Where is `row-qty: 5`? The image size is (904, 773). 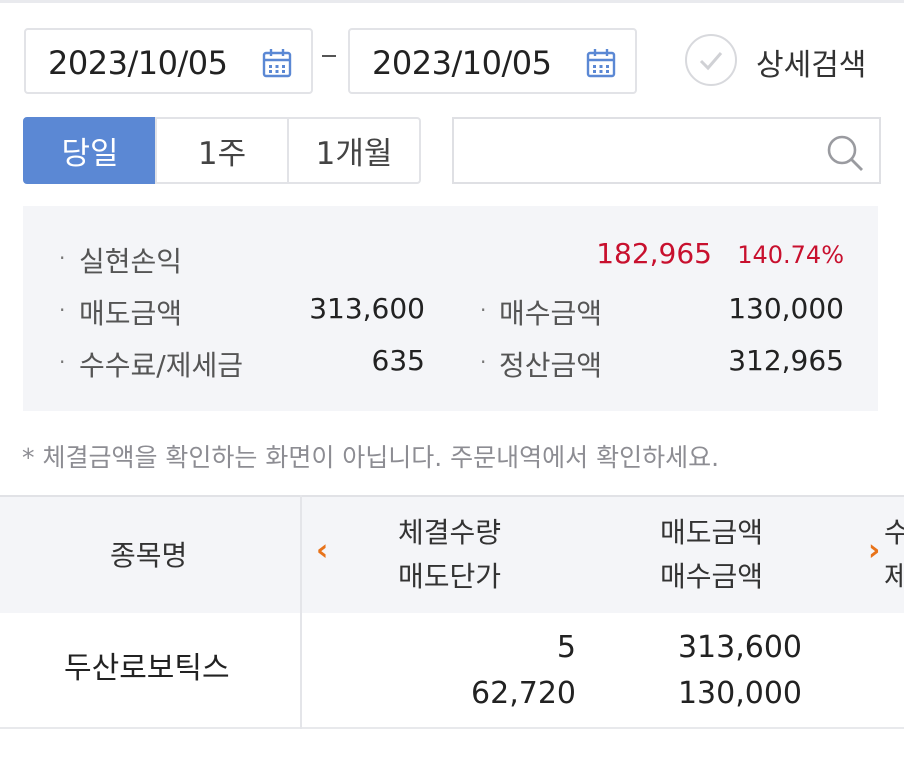 row-qty: 5 is located at coordinates (566, 647).